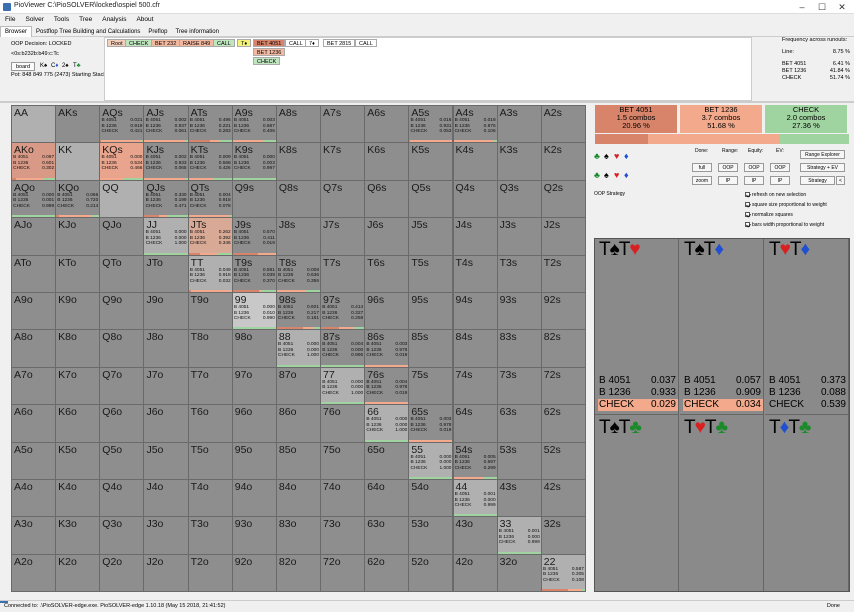  I want to click on hand-cell-k4o: K4o, so click(78, 498).